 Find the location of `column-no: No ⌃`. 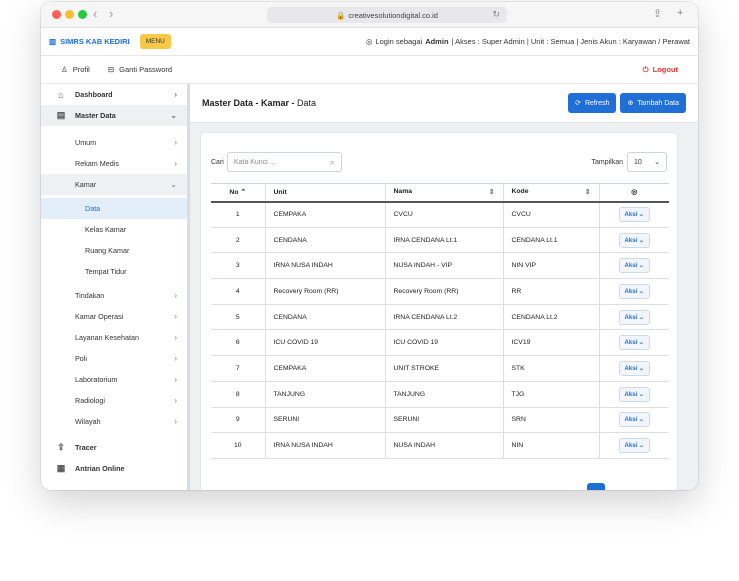

column-no: No ⌃ is located at coordinates (238, 193).